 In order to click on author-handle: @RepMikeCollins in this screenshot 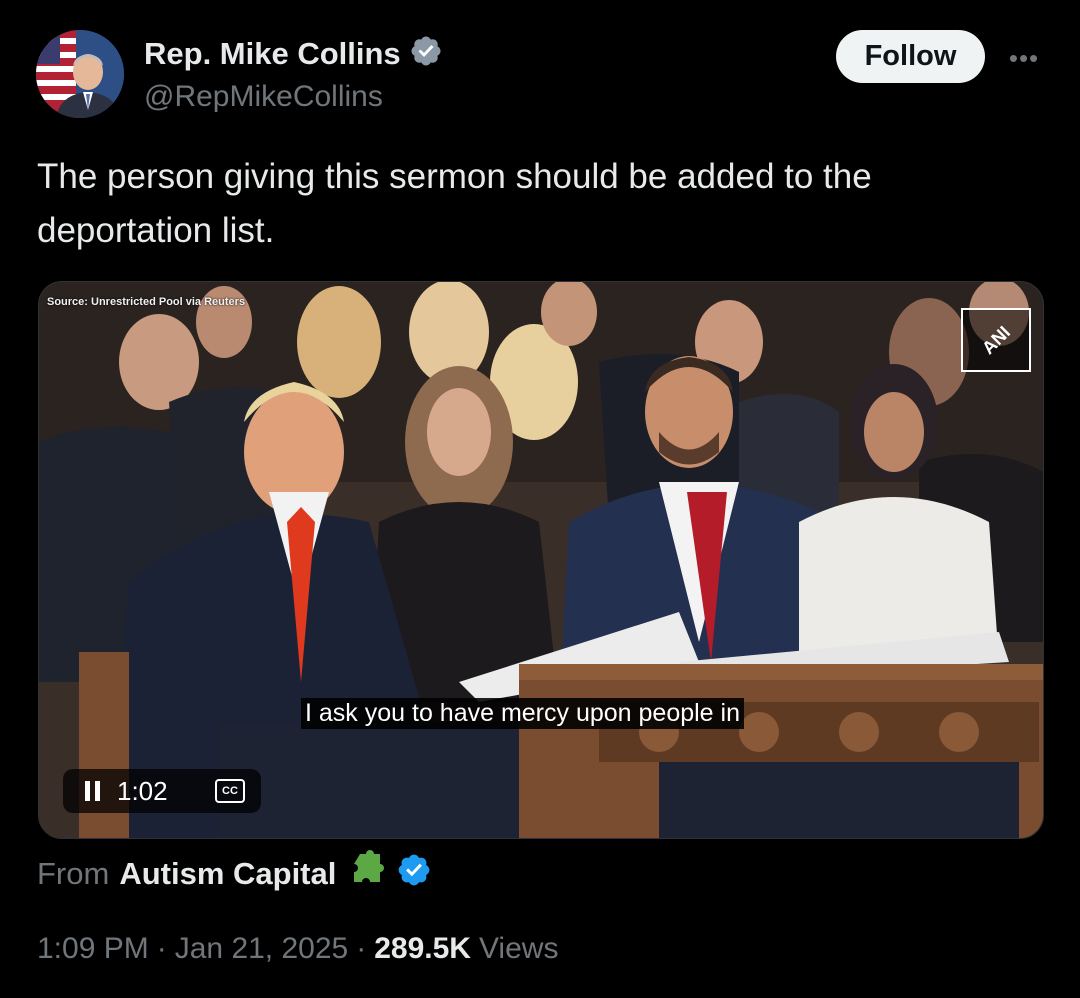, I will do `click(263, 97)`.